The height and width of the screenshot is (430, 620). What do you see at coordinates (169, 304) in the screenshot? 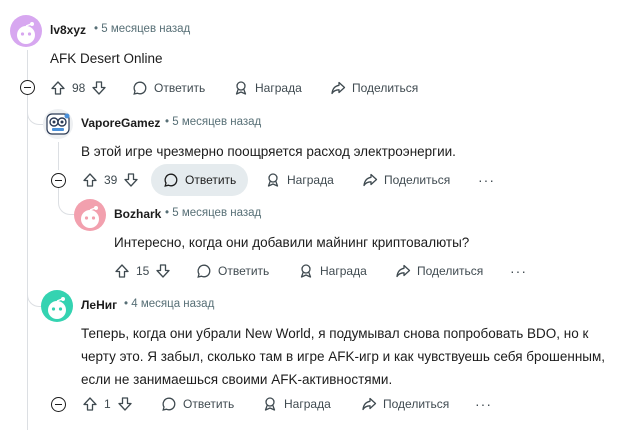
I see `comment-timestamp: • 4 месяца назад` at bounding box center [169, 304].